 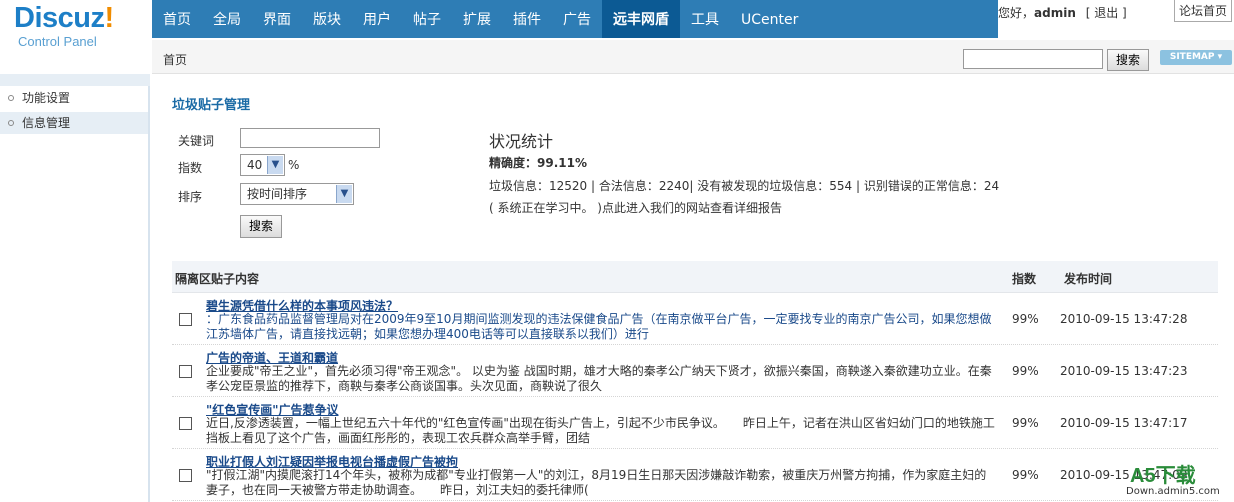 I want to click on row-time: 2010-09-15 13:47:17, so click(x=1124, y=423).